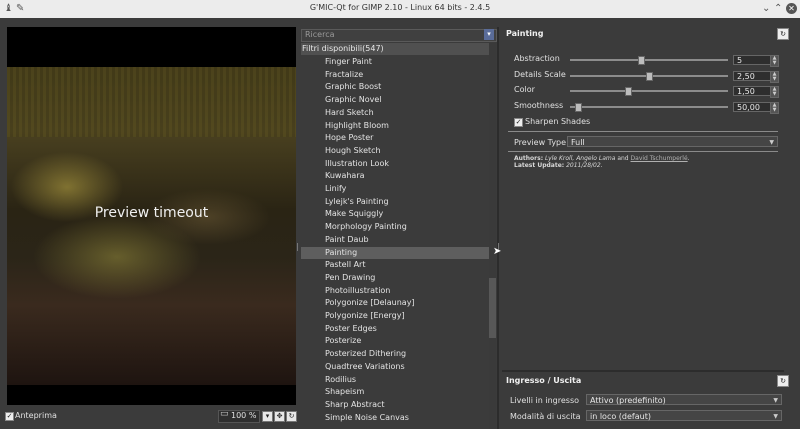 This screenshot has height=429, width=800. Describe the element at coordinates (395, 240) in the screenshot. I see `filter-item: Paint Daub` at that location.